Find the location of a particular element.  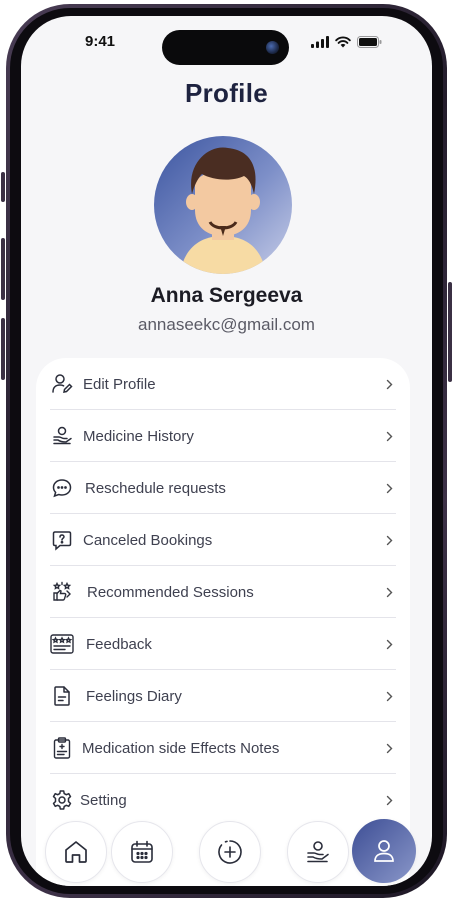

home-icon is located at coordinates (76, 852).